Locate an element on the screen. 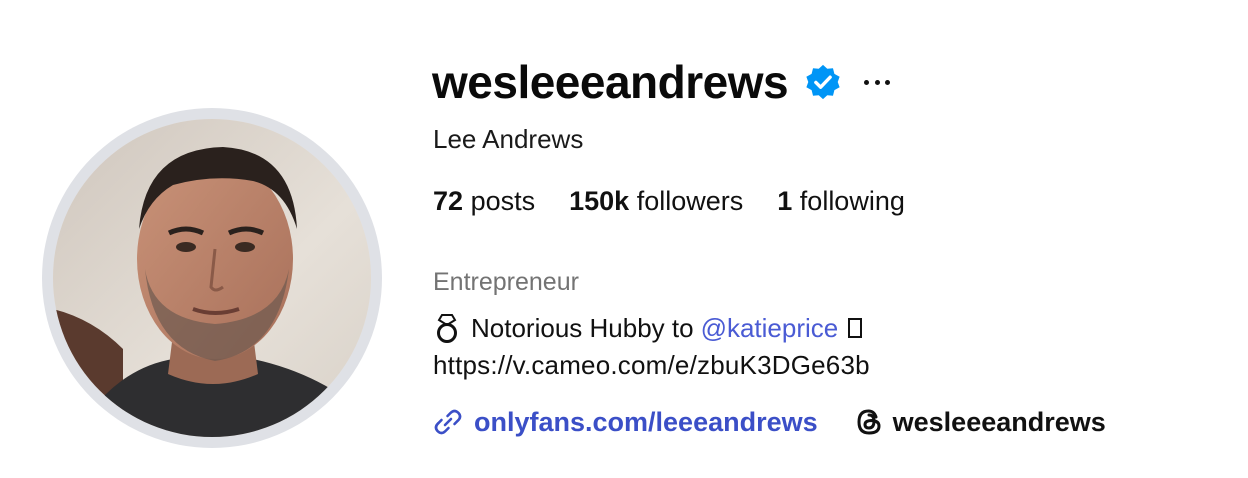  bio-line-1: Notorious Hubby to @katieprice is located at coordinates (648, 328).